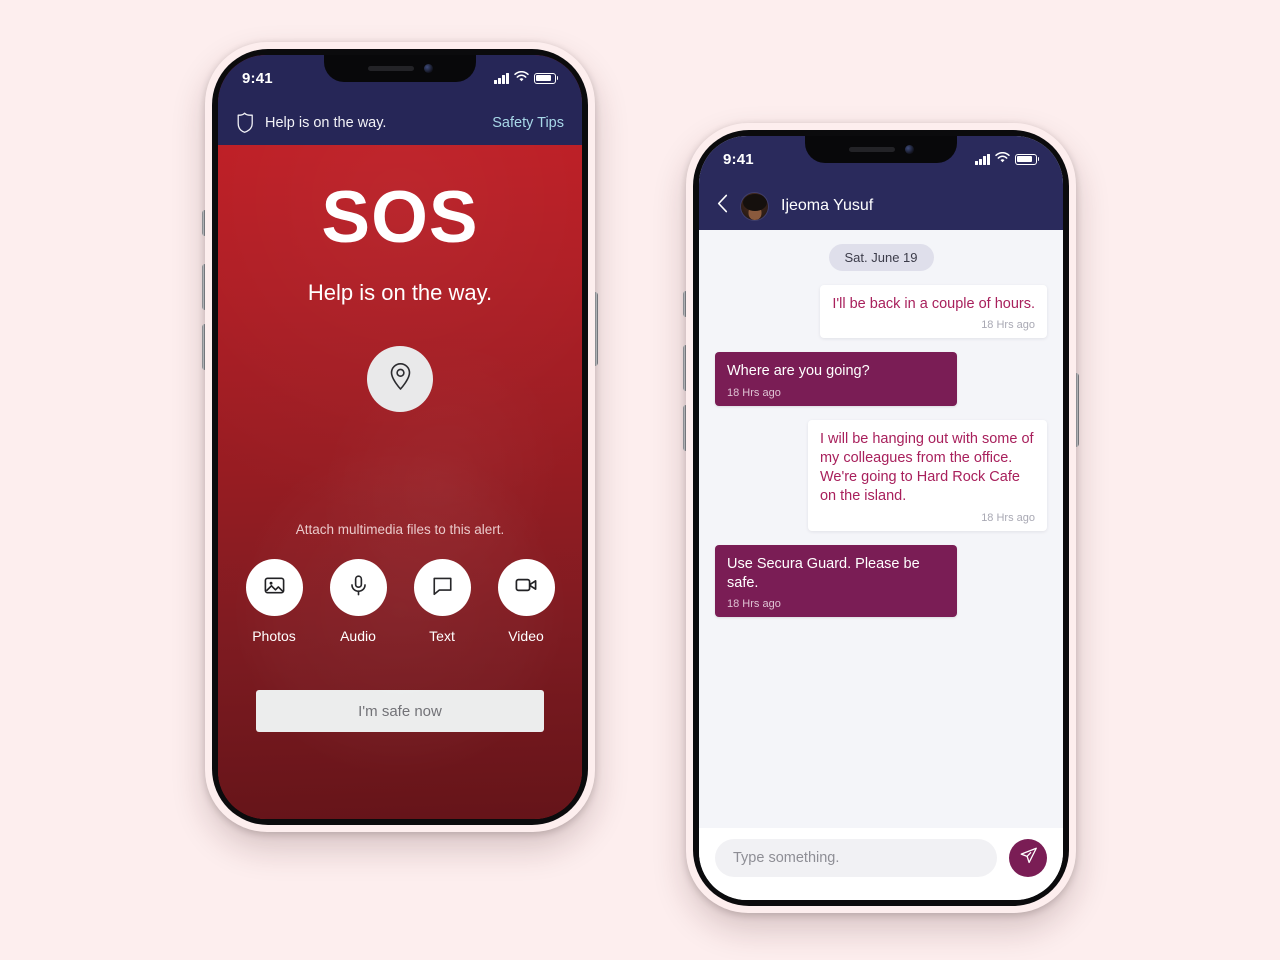 This screenshot has width=1280, height=960. Describe the element at coordinates (400, 601) in the screenshot. I see `attach-actions: Photos Audio Text Video` at that location.